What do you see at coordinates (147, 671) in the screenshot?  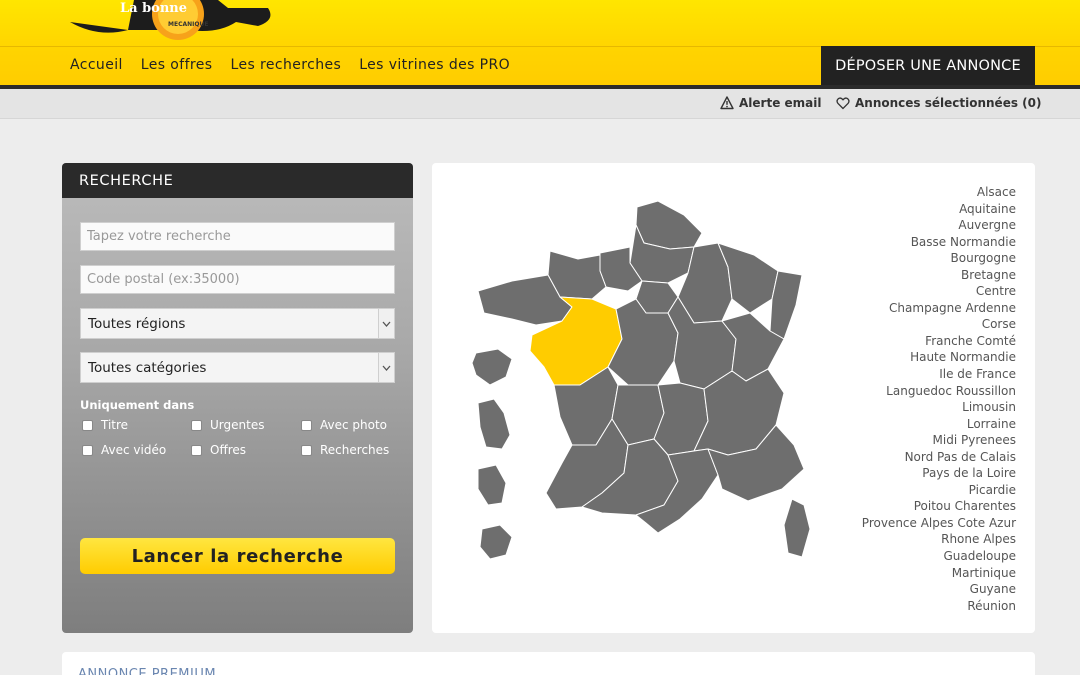 I see `premium-title: ANNONCE PREMIUM` at bounding box center [147, 671].